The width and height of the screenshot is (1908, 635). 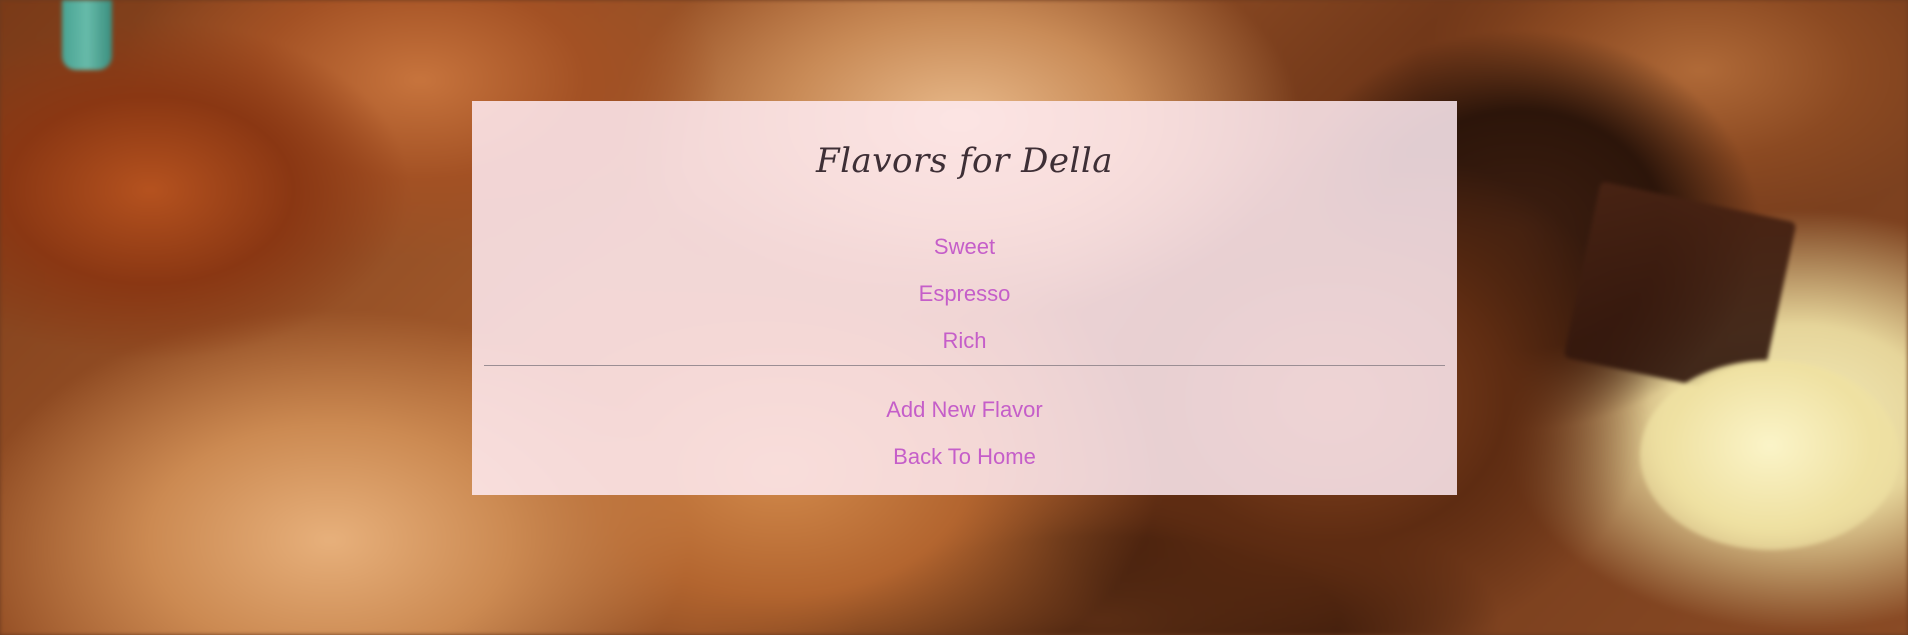 I want to click on flavor-link-rich: Rich, so click(x=964, y=340).